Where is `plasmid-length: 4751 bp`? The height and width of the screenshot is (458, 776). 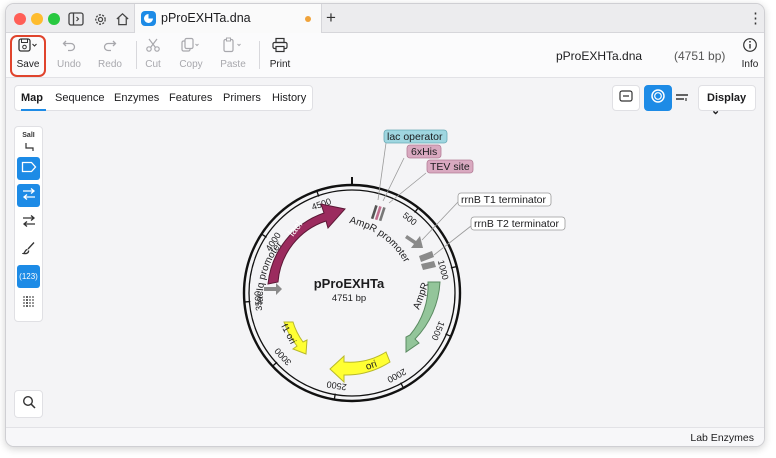
plasmid-length: 4751 bp is located at coordinates (349, 298).